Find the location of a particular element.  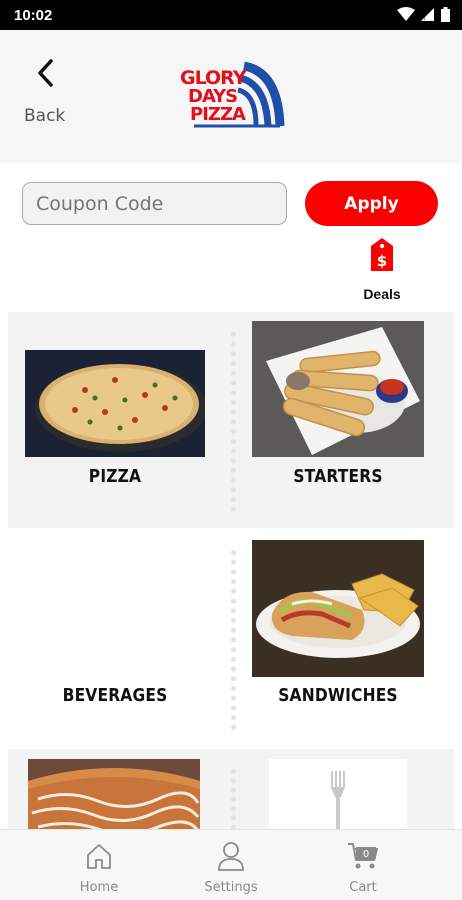

nav-label: Cart is located at coordinates (363, 887).